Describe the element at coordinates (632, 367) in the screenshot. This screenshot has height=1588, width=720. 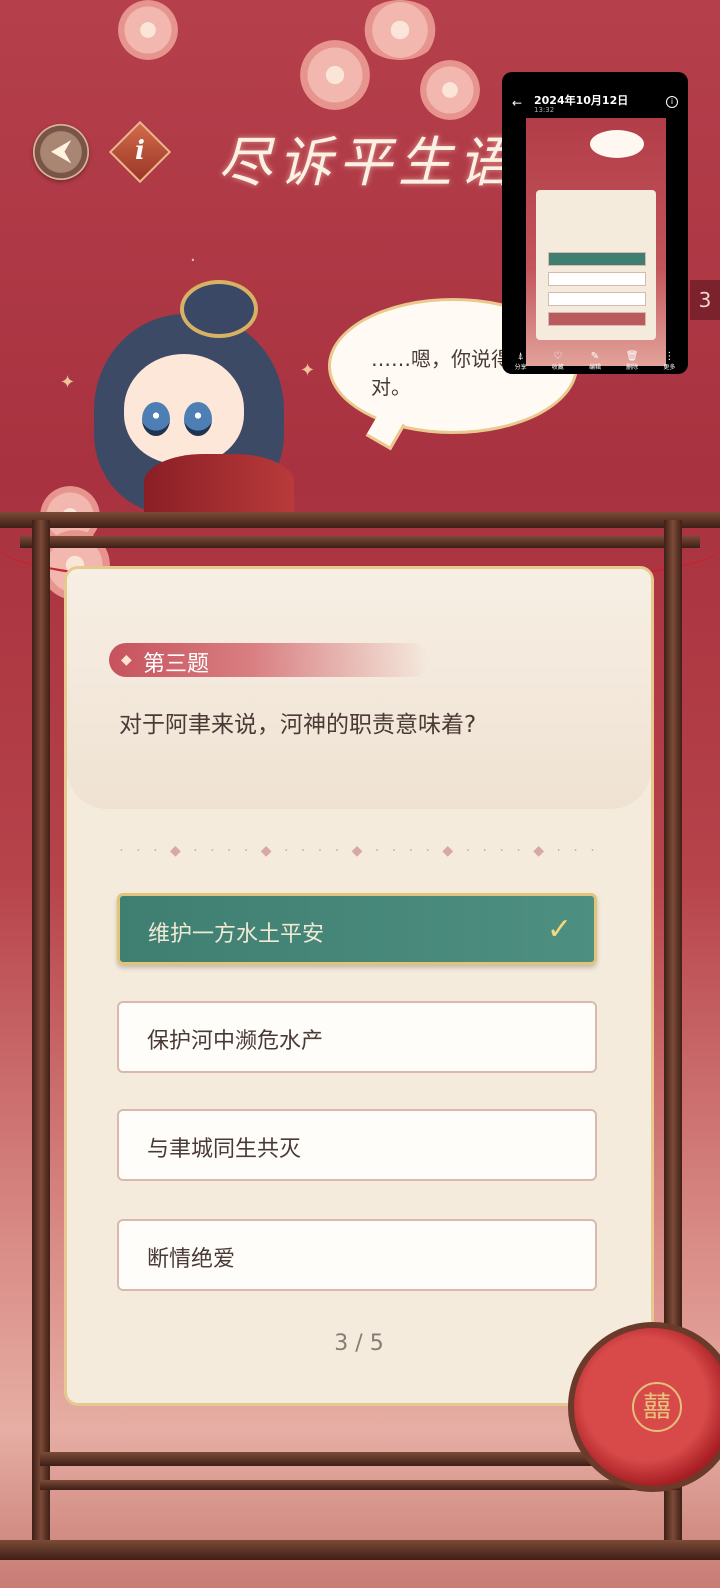
I see `delete-label: 删除` at that location.